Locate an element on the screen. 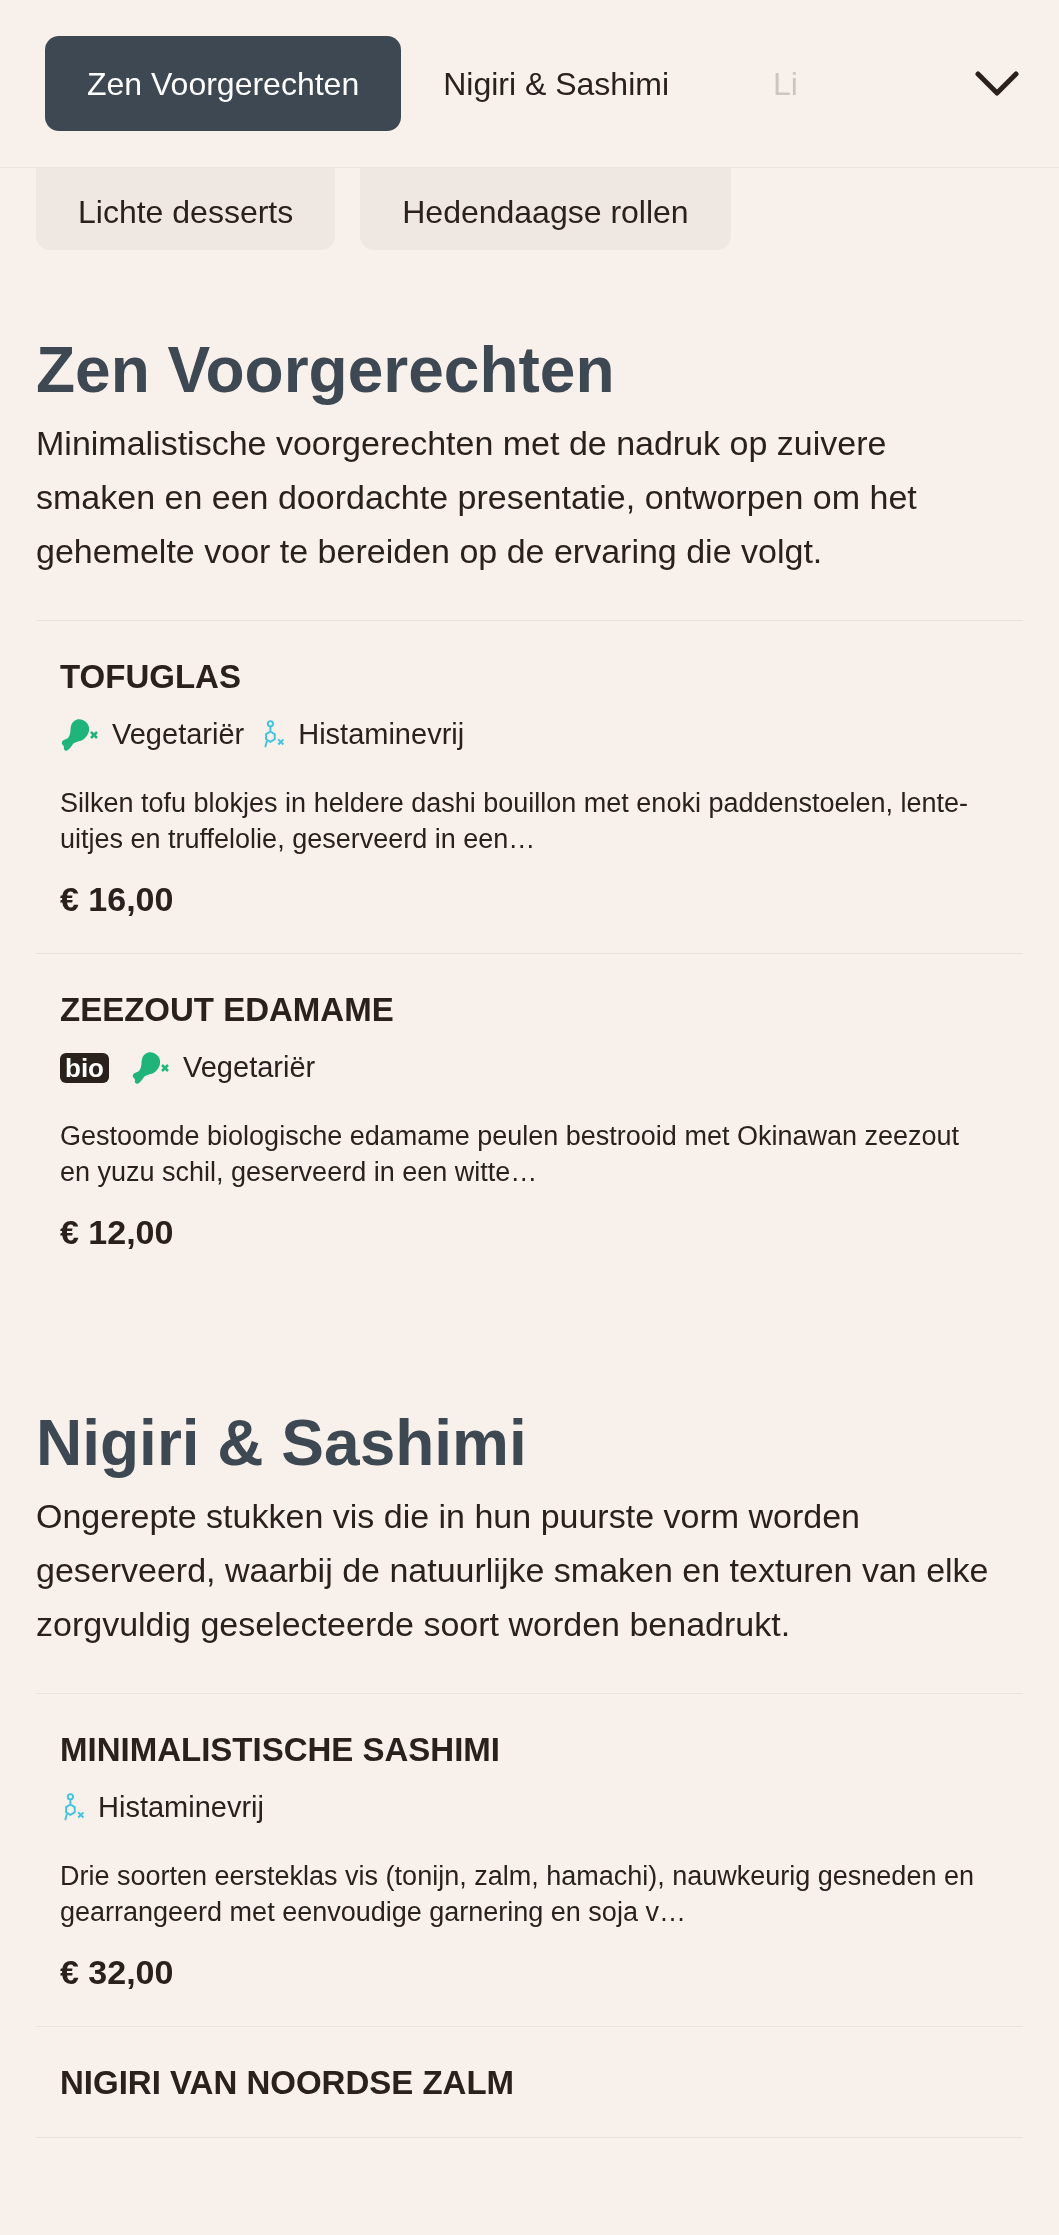  category-tab: Nigiri & Sashimi is located at coordinates (556, 83).